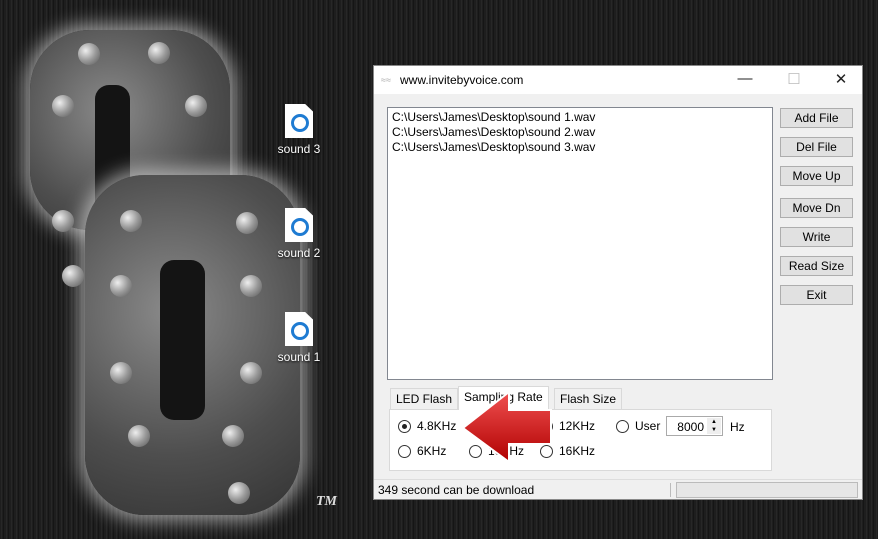 The height and width of the screenshot is (539, 878). What do you see at coordinates (767, 490) in the screenshot?
I see `progress-bar` at bounding box center [767, 490].